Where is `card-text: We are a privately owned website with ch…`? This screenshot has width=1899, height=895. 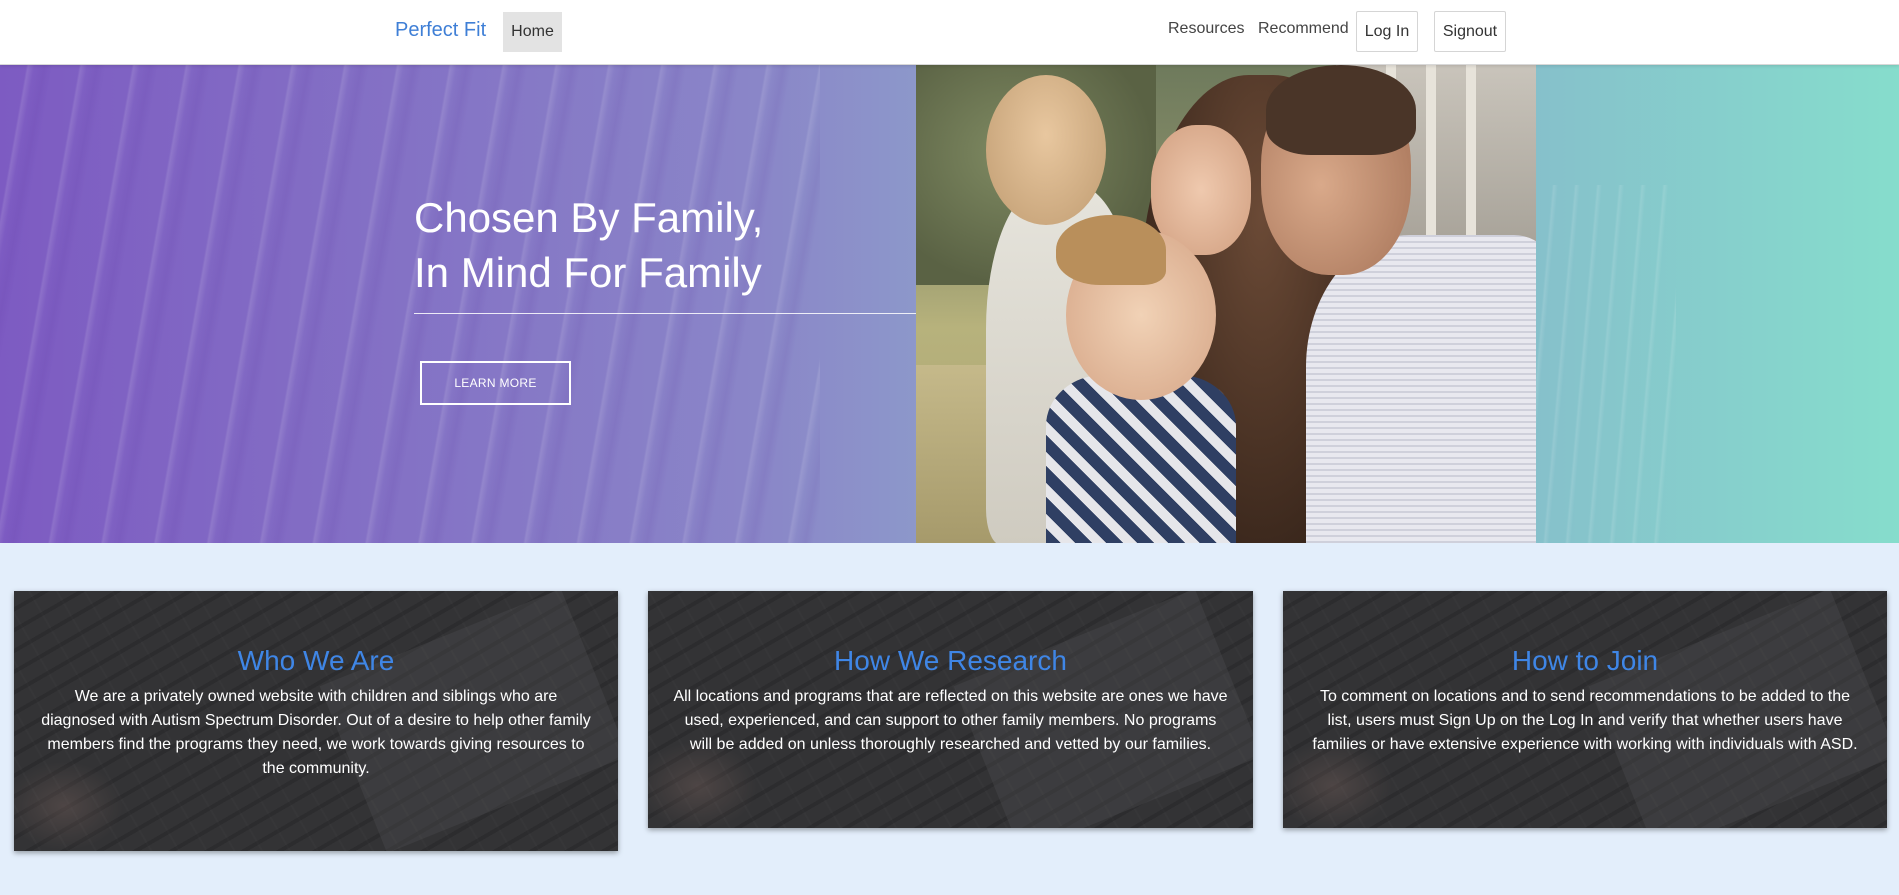
card-text: We are a privately owned website with ch… is located at coordinates (316, 732).